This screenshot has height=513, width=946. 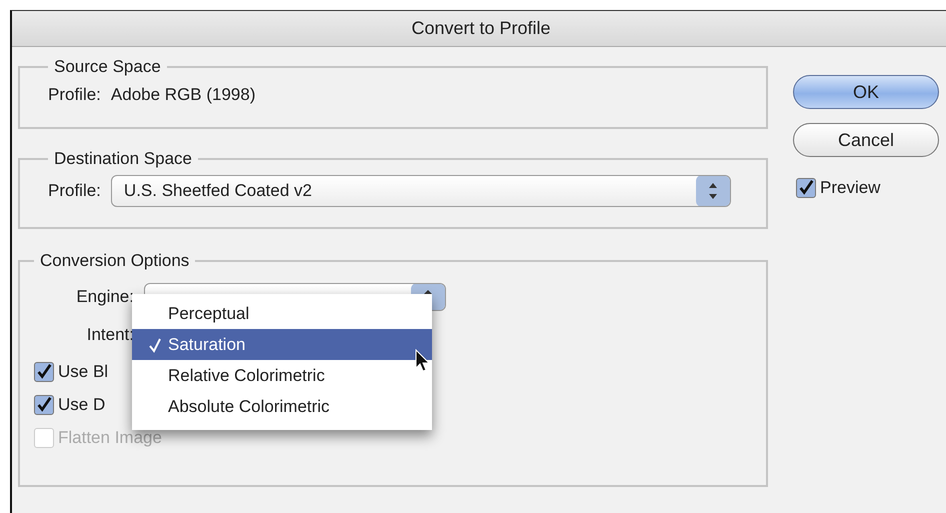 I want to click on window-title: Convert to Profile, so click(x=481, y=28).